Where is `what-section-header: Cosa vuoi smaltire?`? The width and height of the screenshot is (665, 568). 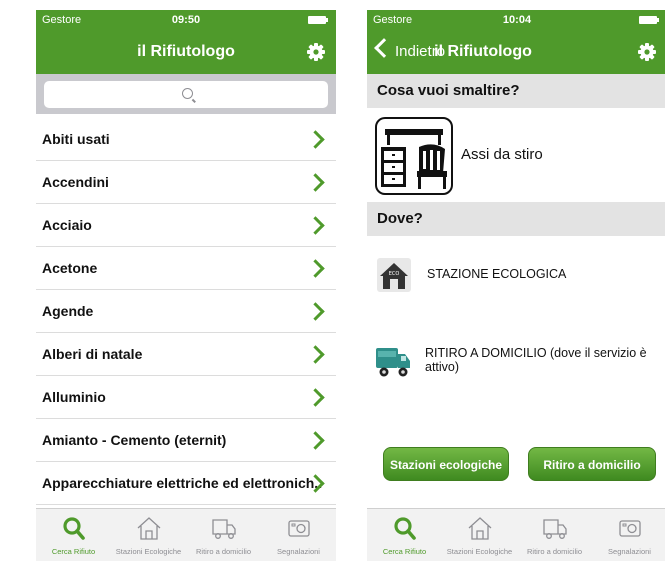 what-section-header: Cosa vuoi smaltire? is located at coordinates (516, 91).